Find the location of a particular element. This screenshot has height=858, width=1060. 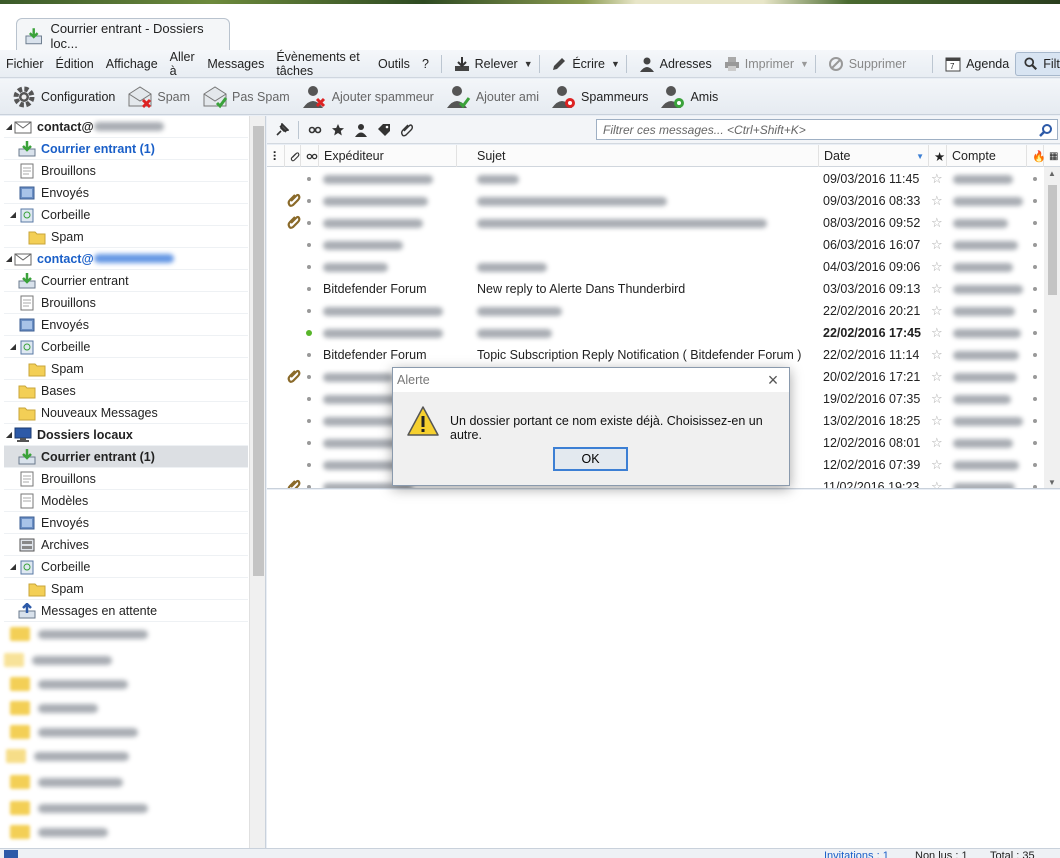

message-row: 09/03/2016 11:45 ☆ is located at coordinates (655, 179).